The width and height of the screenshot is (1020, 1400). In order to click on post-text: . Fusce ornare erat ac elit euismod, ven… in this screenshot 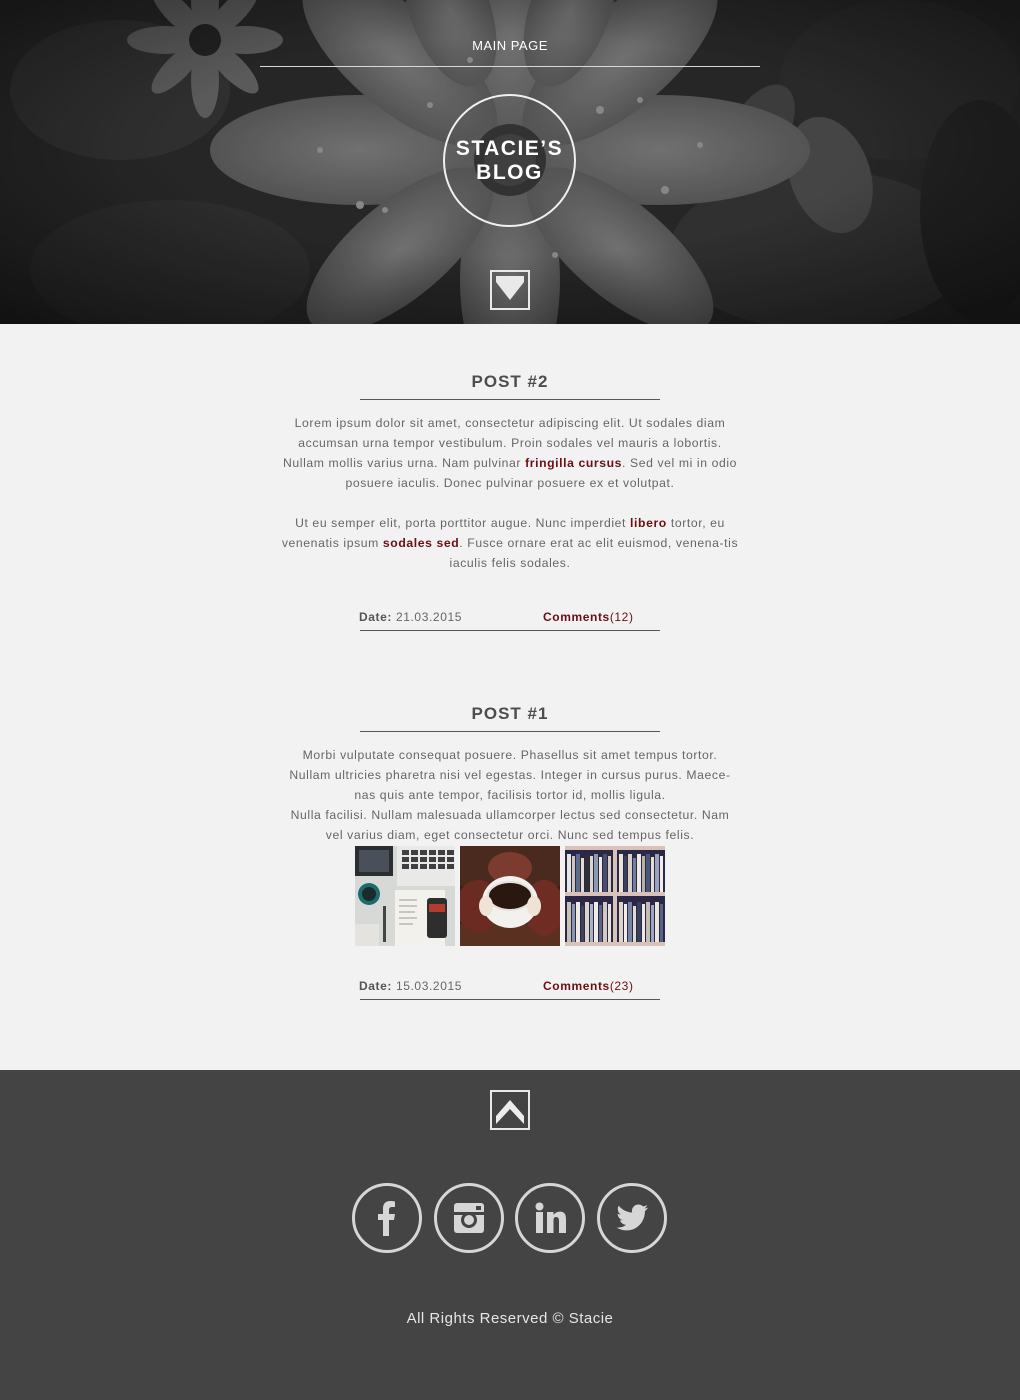, I will do `click(594, 553)`.